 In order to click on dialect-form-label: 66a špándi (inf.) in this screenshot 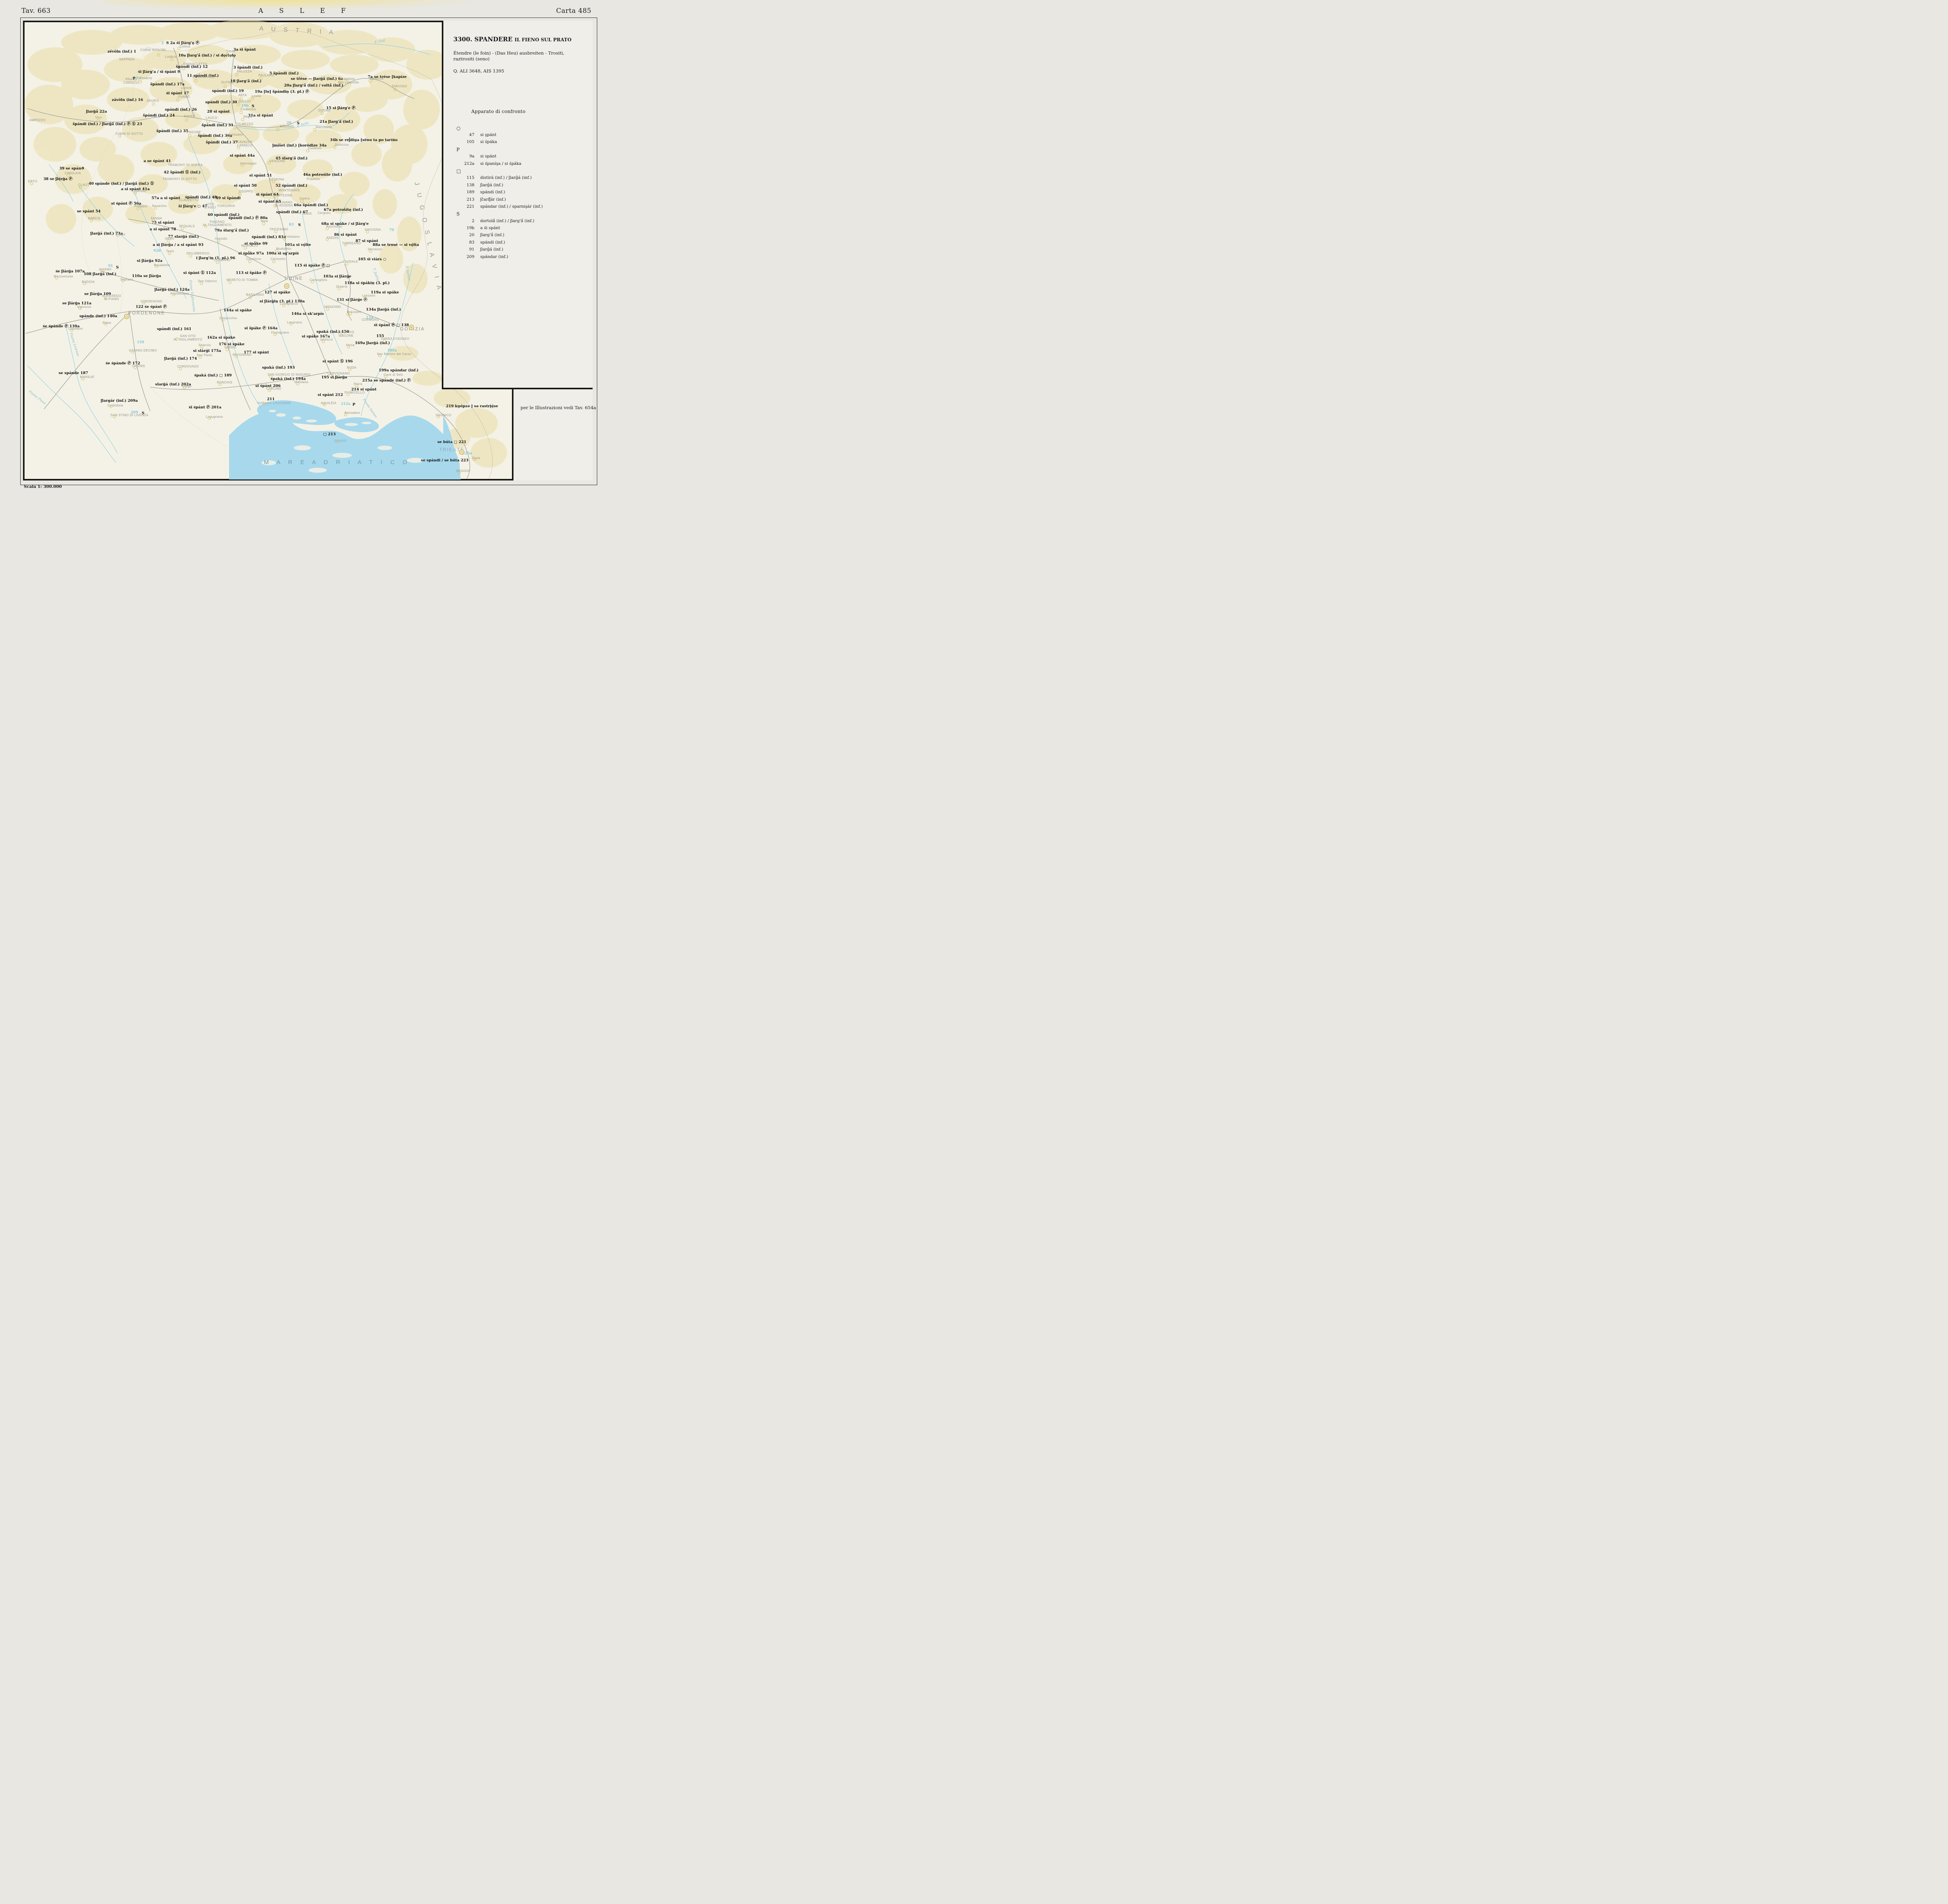, I will do `click(311, 206)`.